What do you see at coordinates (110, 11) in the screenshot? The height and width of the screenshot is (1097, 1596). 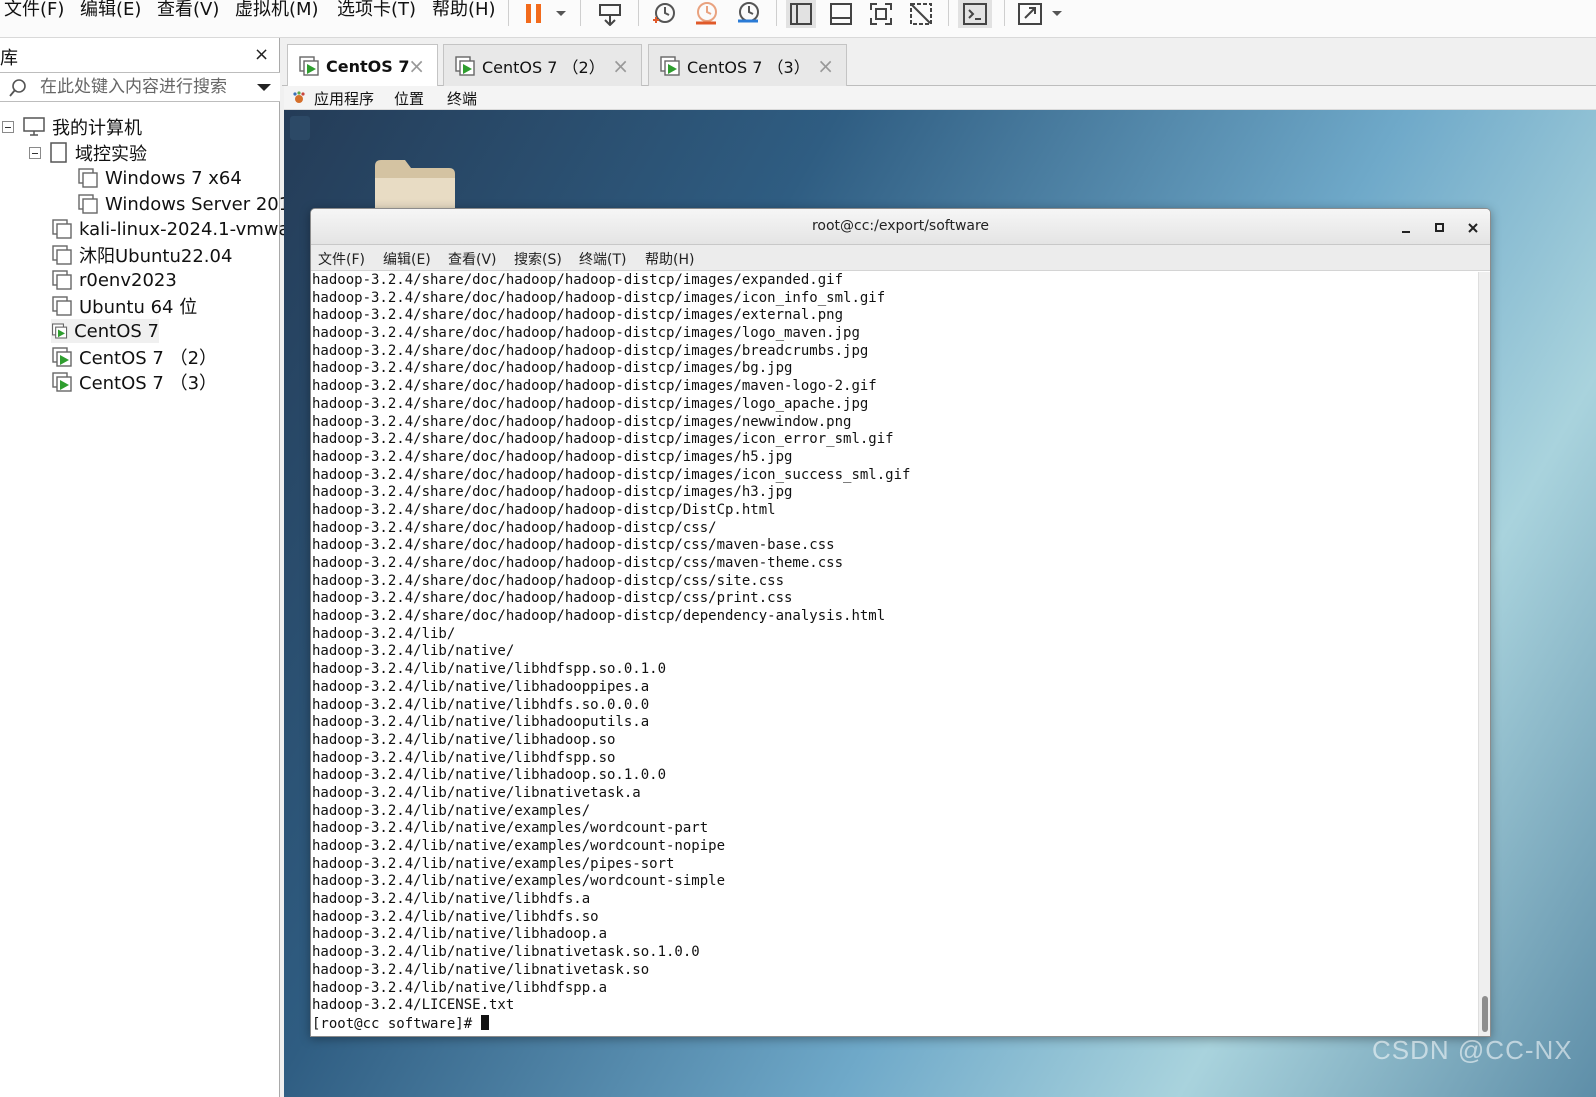 I see `menu-edit: 编辑(E)` at bounding box center [110, 11].